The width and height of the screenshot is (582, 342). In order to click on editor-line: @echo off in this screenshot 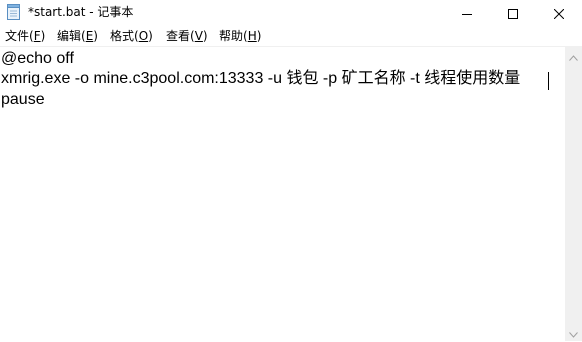, I will do `click(37, 59)`.